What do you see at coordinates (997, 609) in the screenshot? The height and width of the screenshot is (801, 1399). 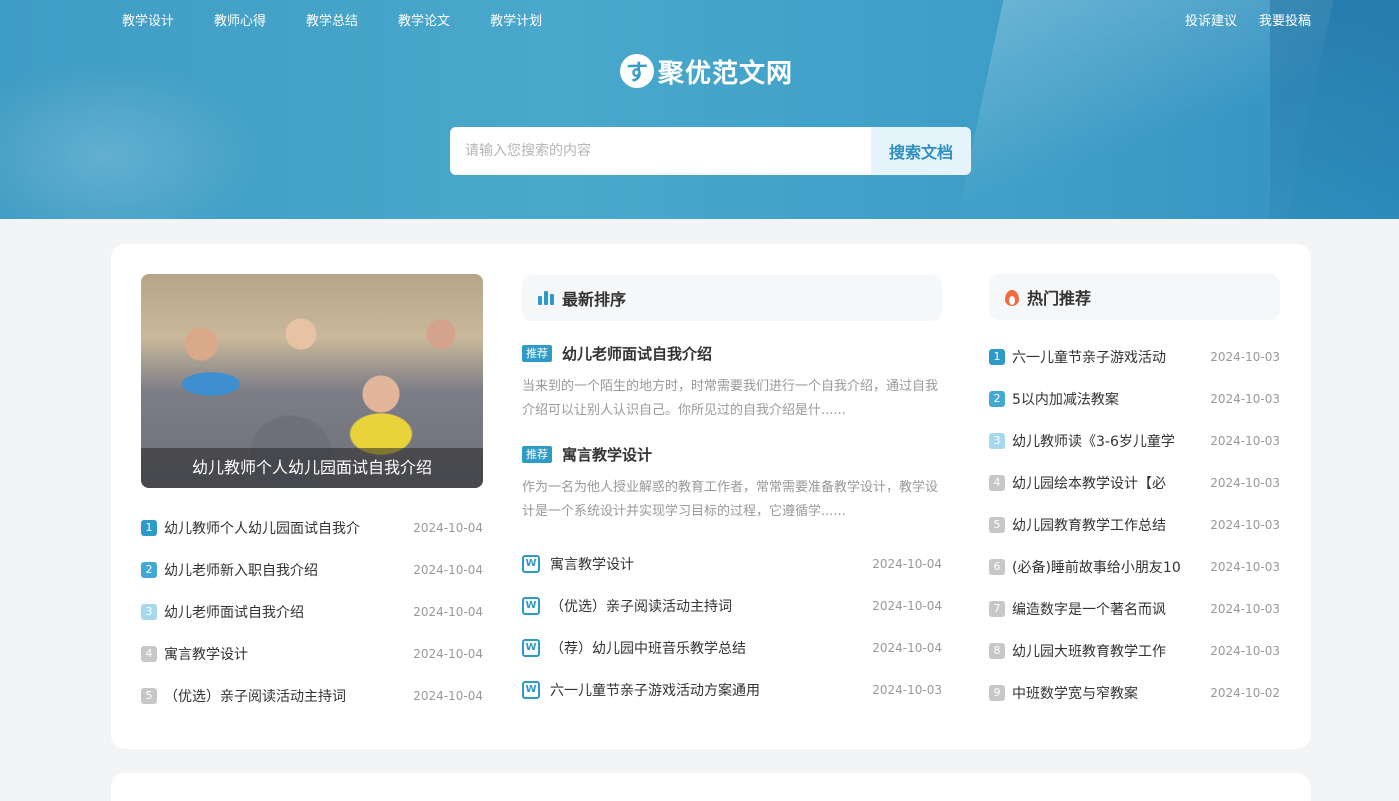 I see `rank-badge: 7` at bounding box center [997, 609].